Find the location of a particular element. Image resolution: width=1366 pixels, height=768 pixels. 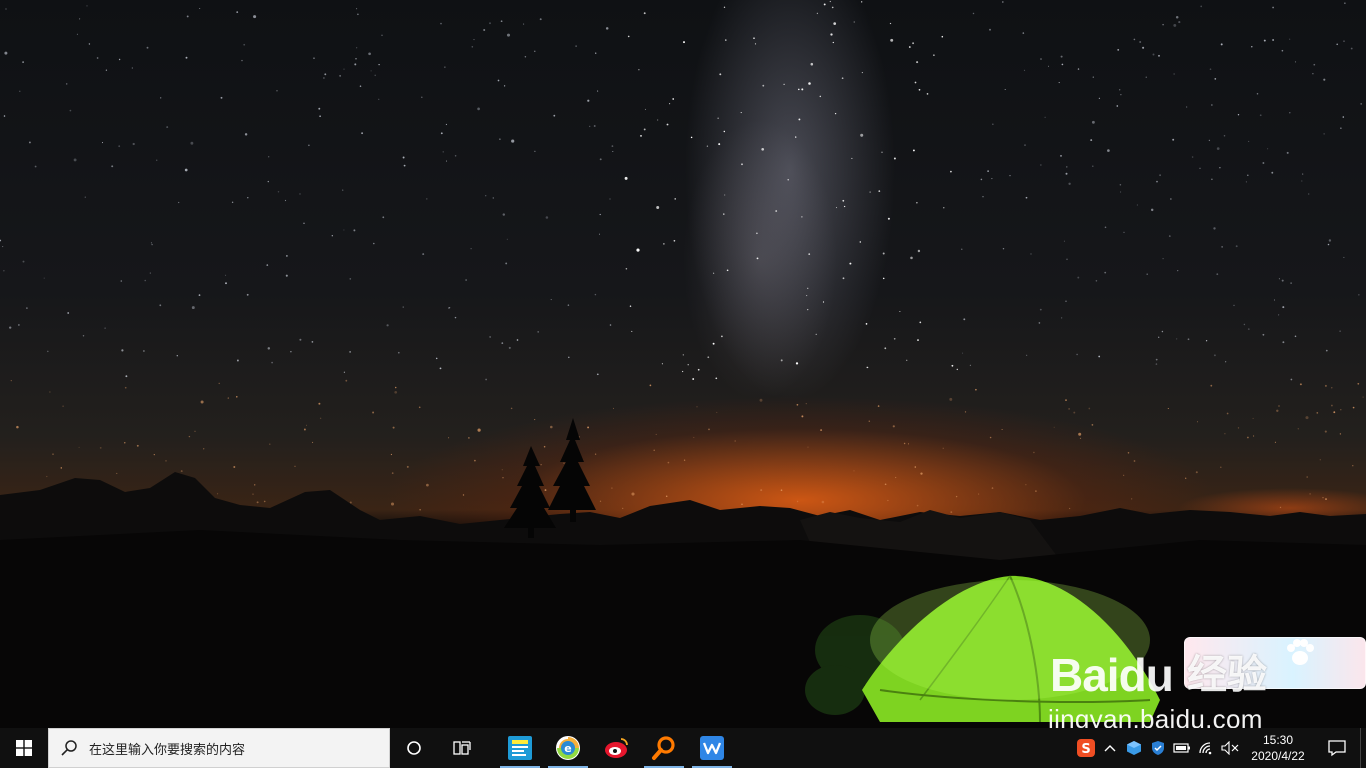

taskbar: 在这里输入你要搜索的内容 e S 15:30 2020/4/22 is located at coordinates (683, 748).